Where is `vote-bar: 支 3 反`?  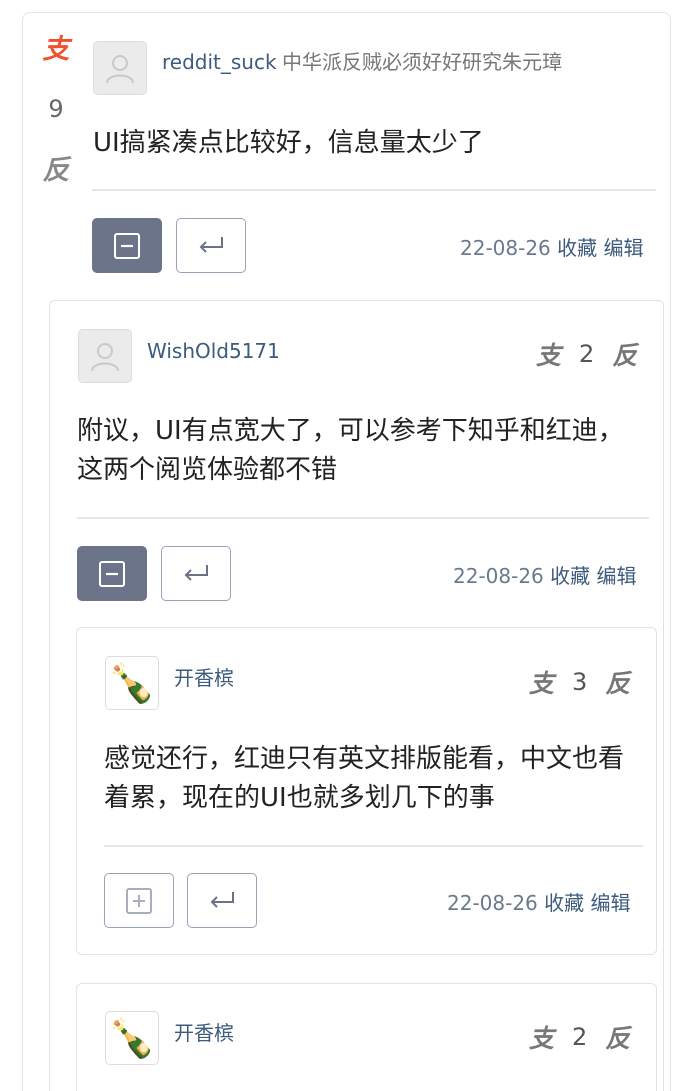
vote-bar: 支 3 反 is located at coordinates (579, 682).